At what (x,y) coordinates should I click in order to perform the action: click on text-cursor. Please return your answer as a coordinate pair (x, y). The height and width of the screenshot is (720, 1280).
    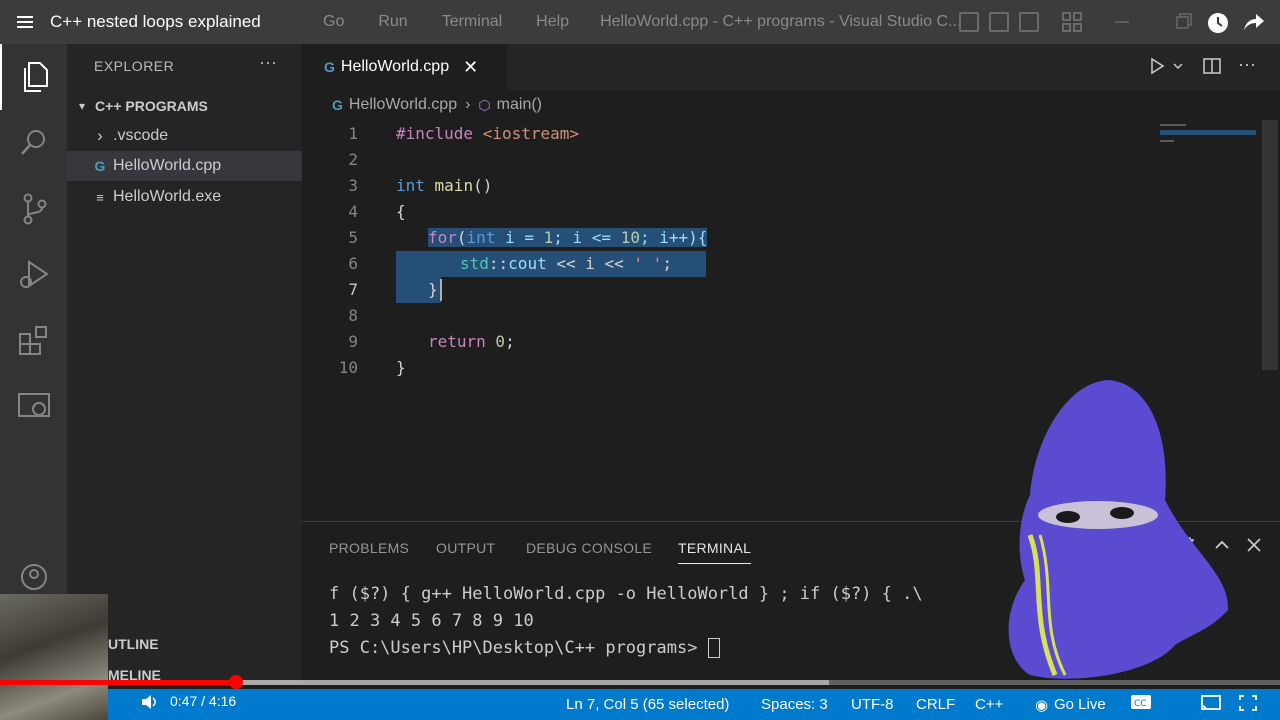
    Looking at the image, I should click on (441, 290).